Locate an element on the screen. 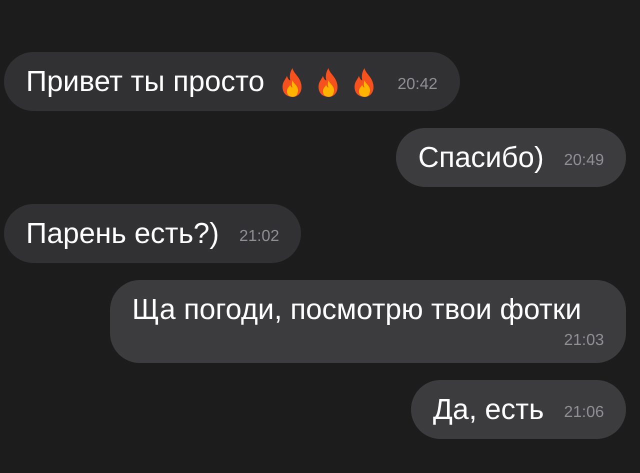 Image resolution: width=640 pixels, height=473 pixels. message-text: Парень есть?) is located at coordinates (123, 234).